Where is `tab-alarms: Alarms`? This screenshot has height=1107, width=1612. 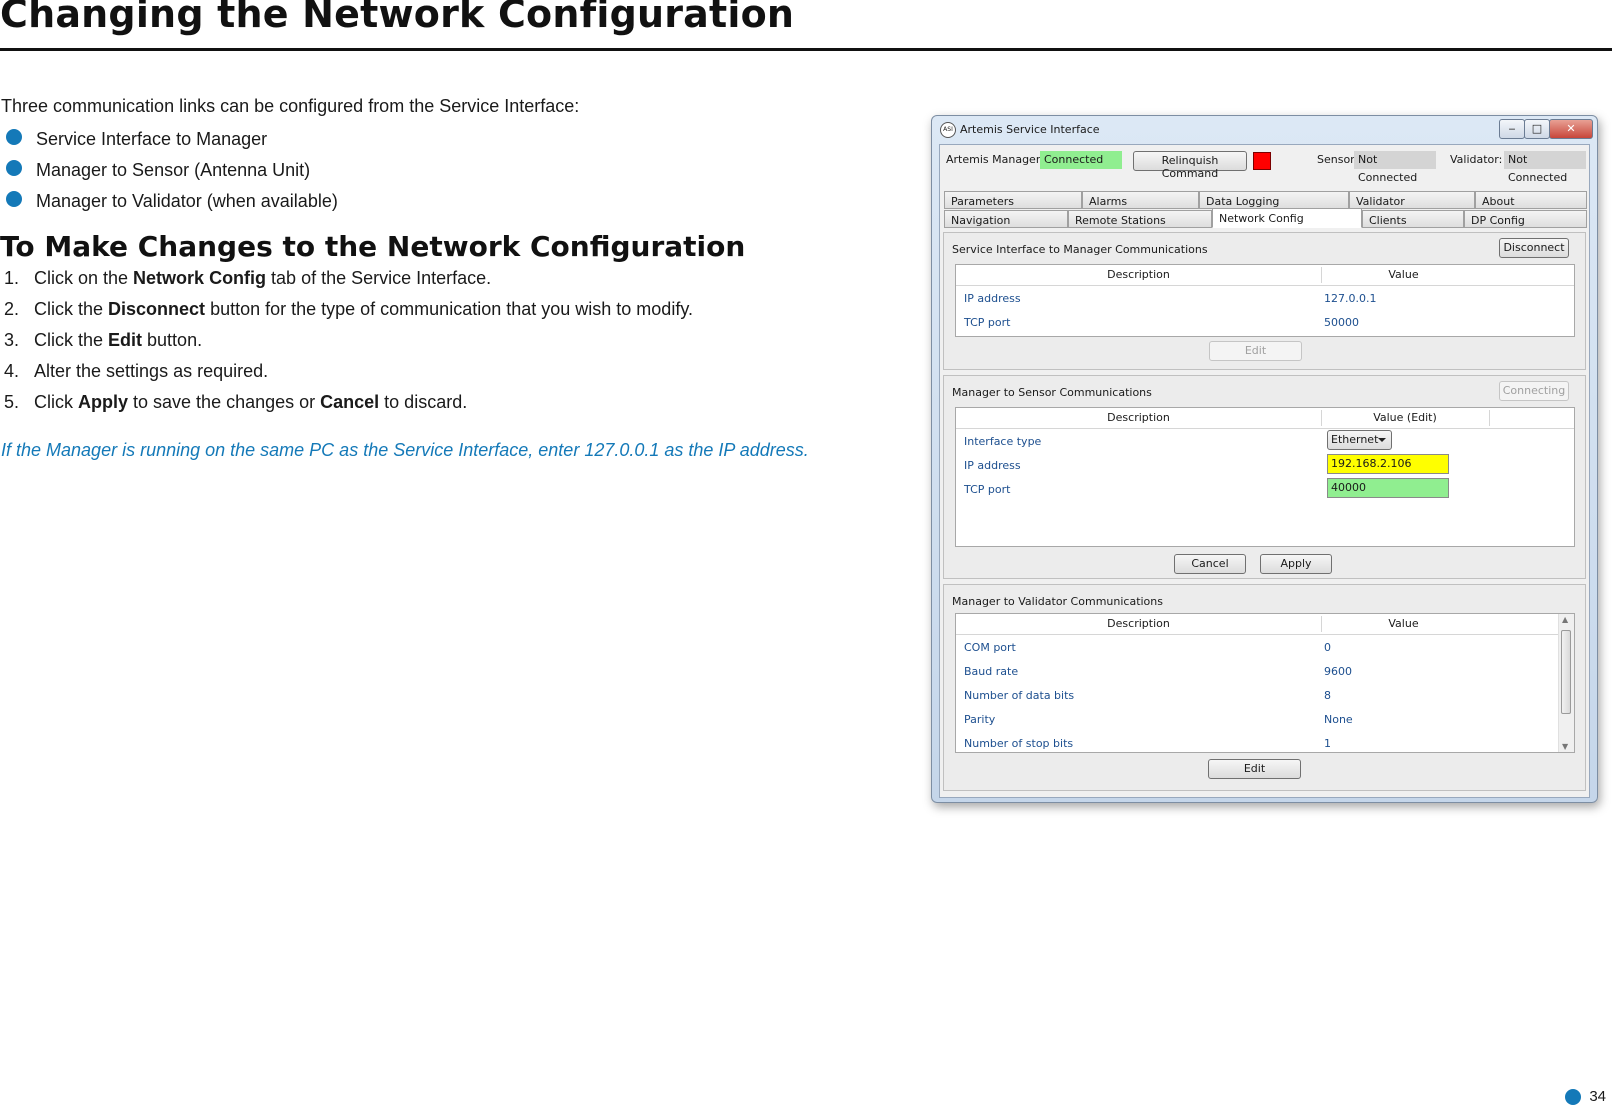
tab-alarms: Alarms is located at coordinates (1140, 200).